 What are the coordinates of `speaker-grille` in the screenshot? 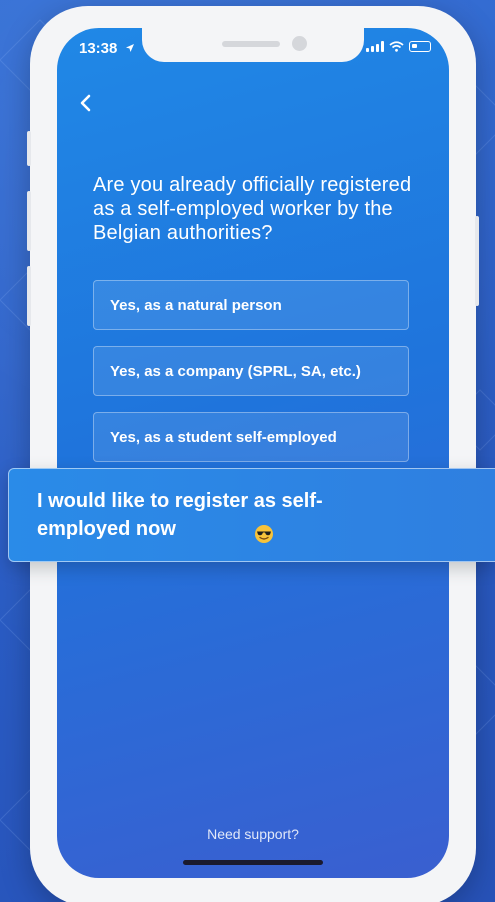 It's located at (251, 44).